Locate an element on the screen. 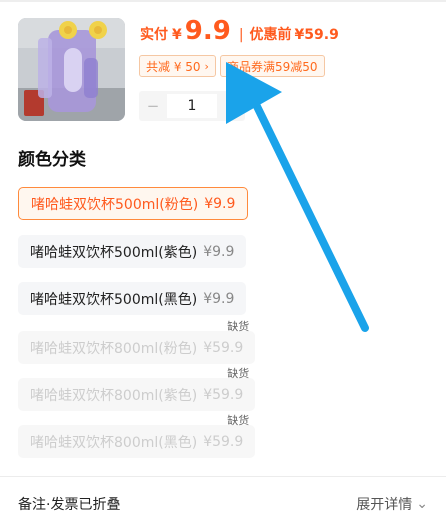 The height and width of the screenshot is (532, 446). option-name: 啫哈蛙双饮杯500ml(紫色) is located at coordinates (114, 252).